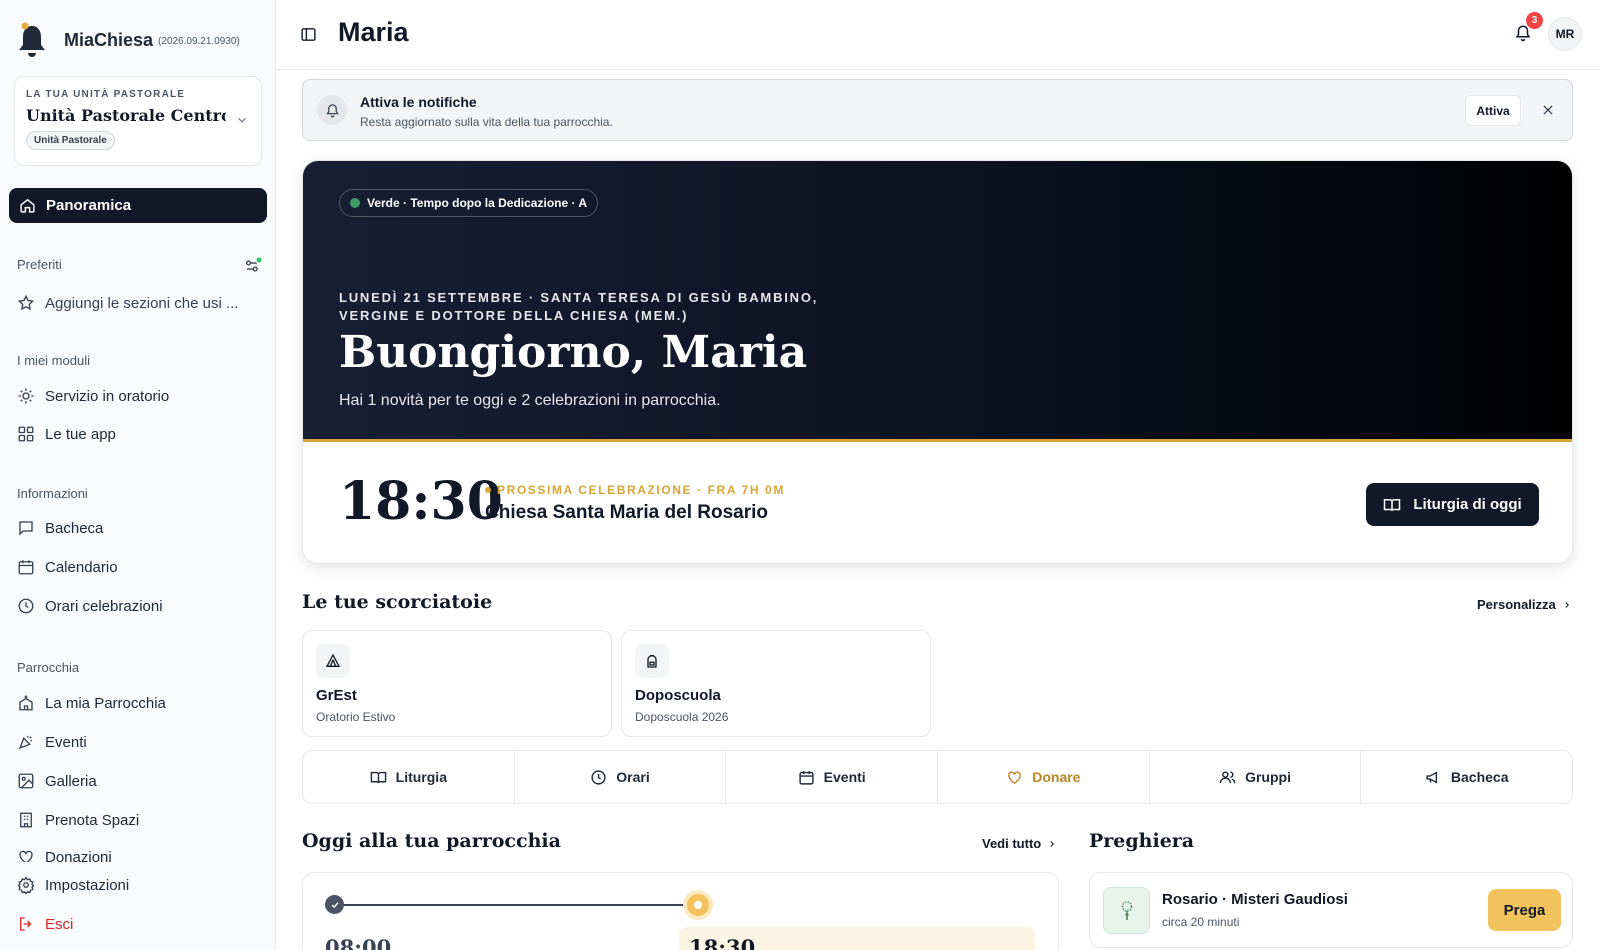  I want to click on next-celebration-time: 18:30, so click(421, 501).